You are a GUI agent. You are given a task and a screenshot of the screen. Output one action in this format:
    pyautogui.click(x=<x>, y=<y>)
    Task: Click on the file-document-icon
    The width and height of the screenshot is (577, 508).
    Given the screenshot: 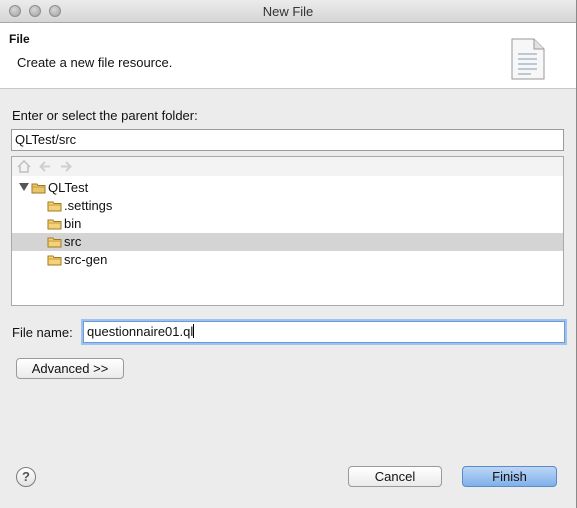 What is the action you would take?
    pyautogui.click(x=528, y=59)
    